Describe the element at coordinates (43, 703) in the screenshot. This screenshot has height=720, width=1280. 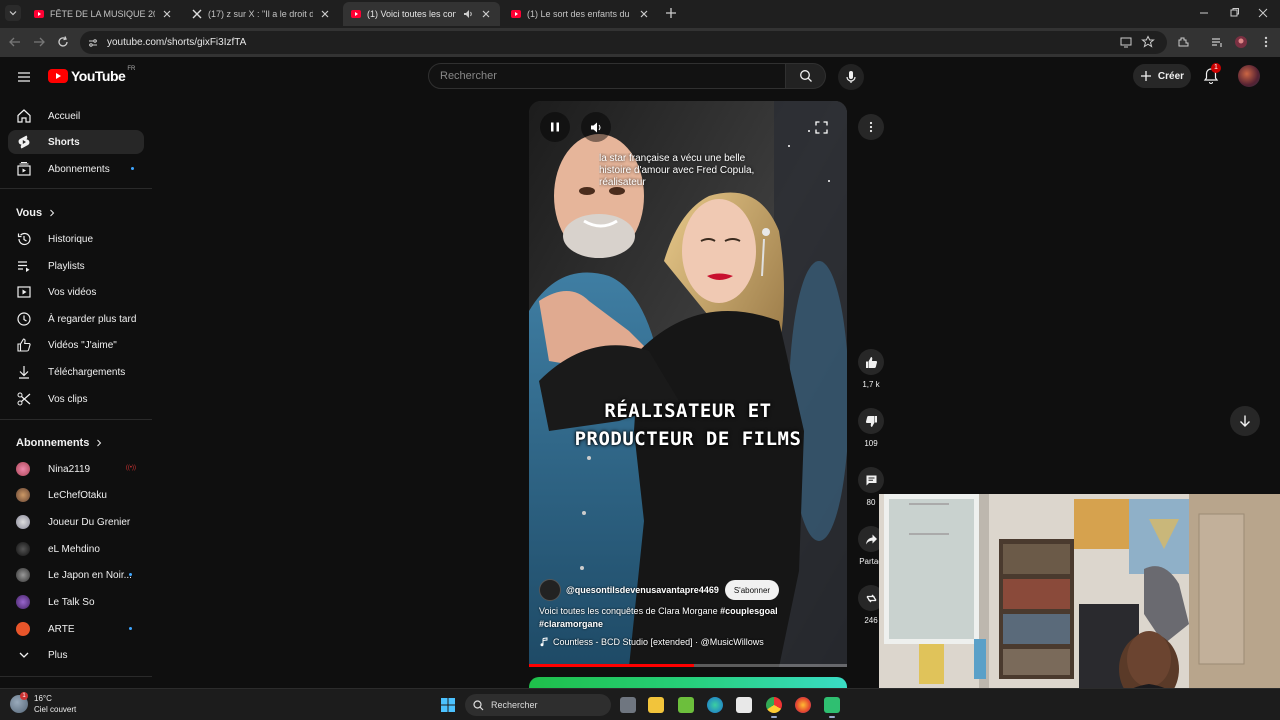
I see `weather-widget: 1 16°C Ciel couvert` at that location.